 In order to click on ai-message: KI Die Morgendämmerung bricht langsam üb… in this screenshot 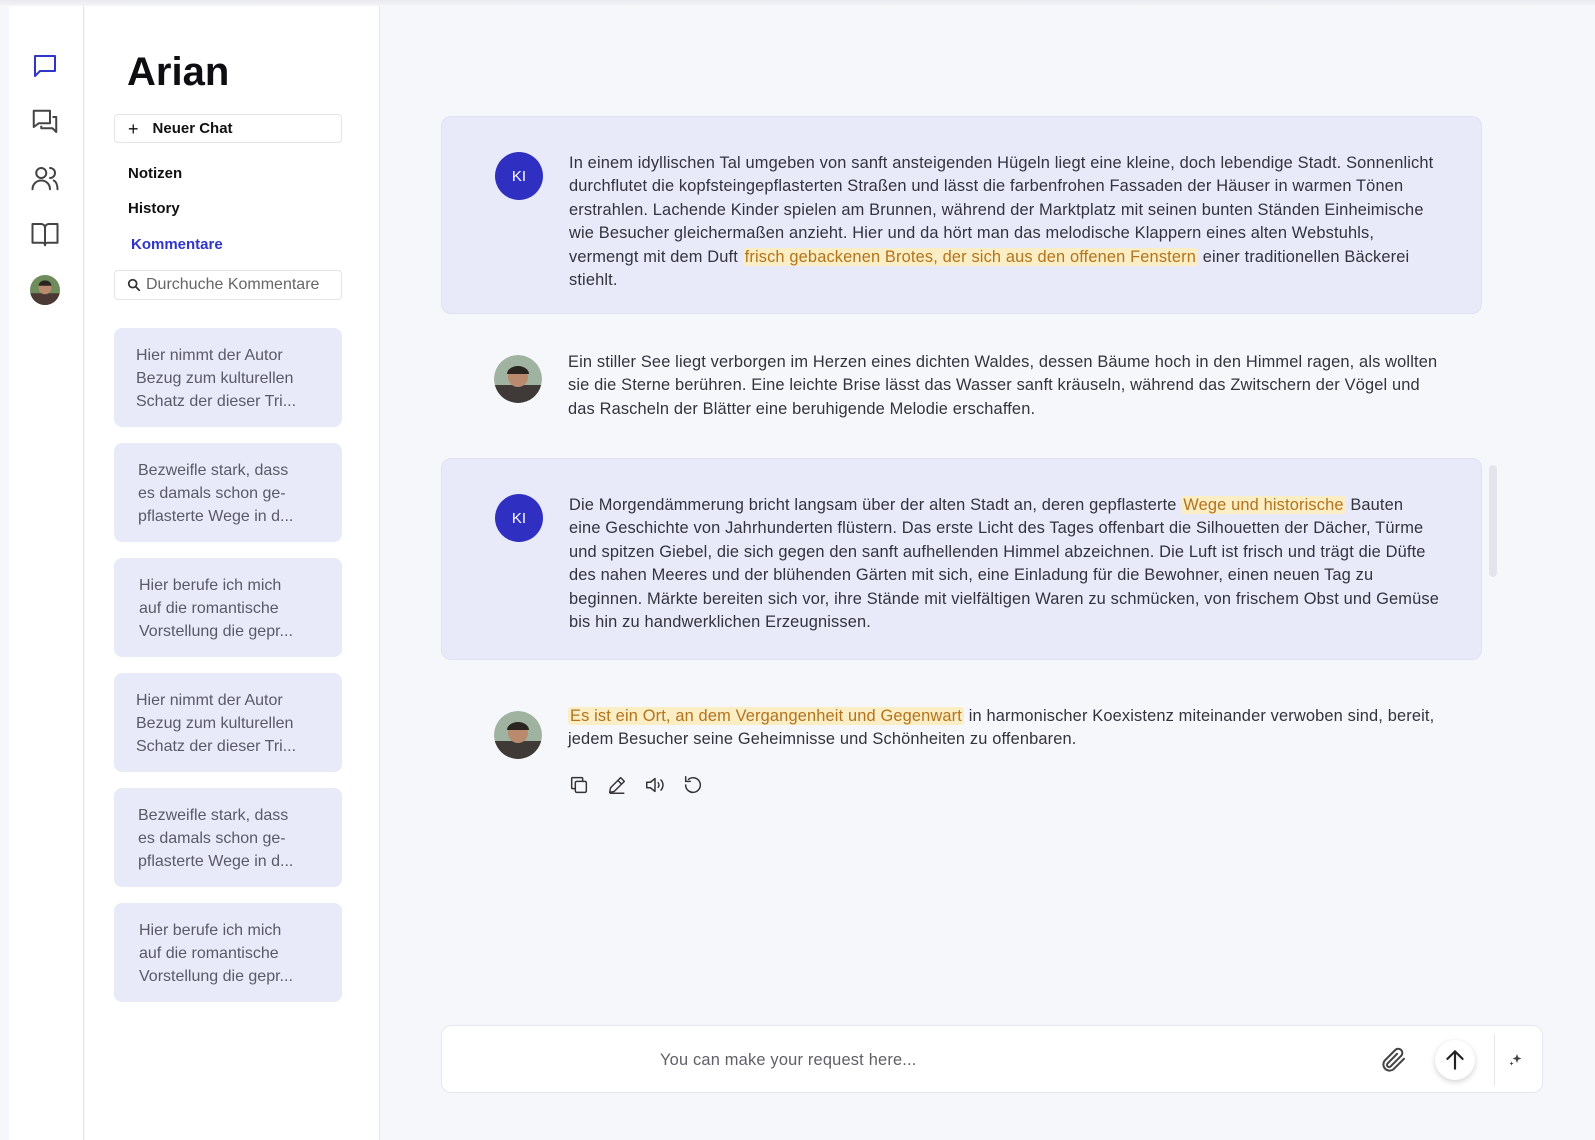, I will do `click(961, 559)`.